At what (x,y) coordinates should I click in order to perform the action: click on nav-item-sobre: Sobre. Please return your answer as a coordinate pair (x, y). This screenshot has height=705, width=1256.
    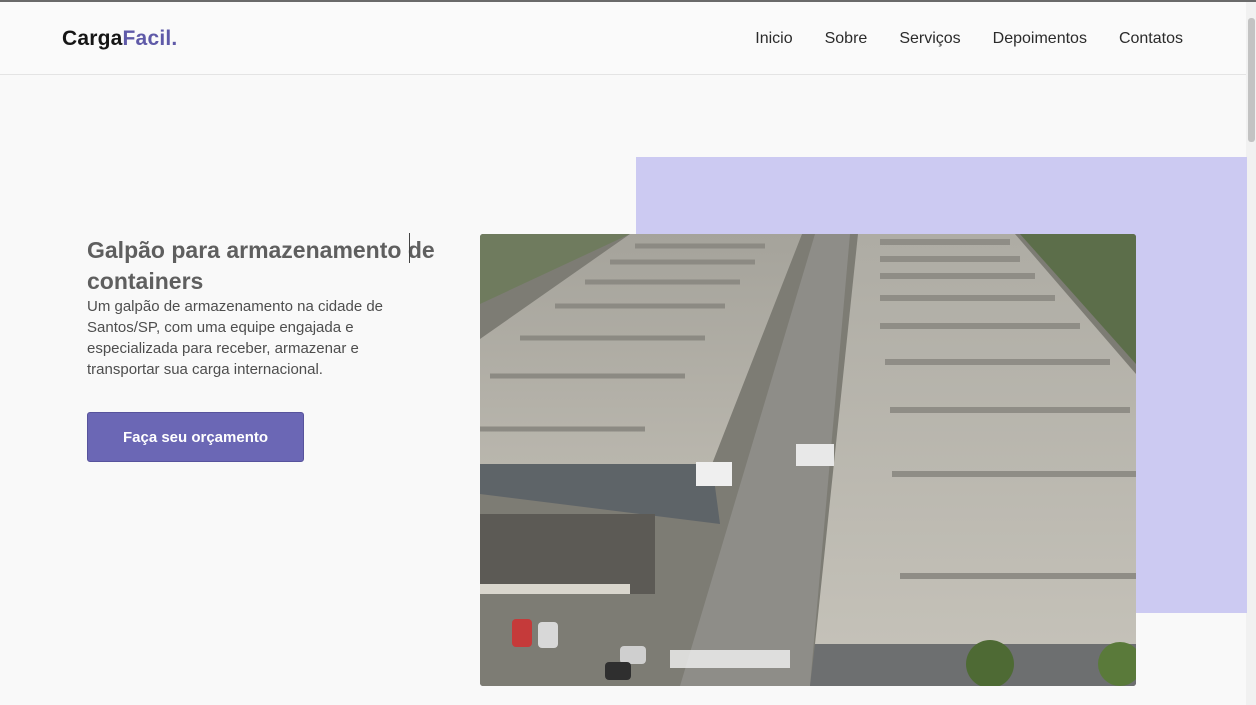
    Looking at the image, I should click on (846, 39).